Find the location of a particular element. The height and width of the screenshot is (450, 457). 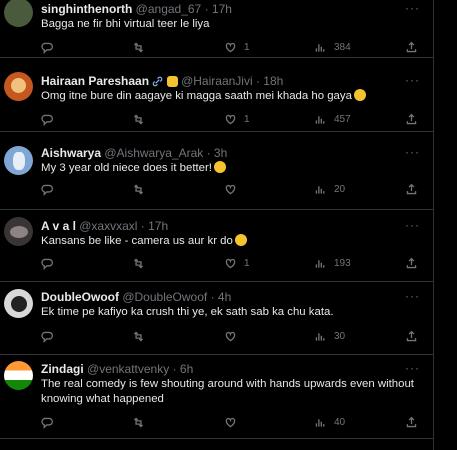

user-handle: @HairaanJivi is located at coordinates (215, 81).